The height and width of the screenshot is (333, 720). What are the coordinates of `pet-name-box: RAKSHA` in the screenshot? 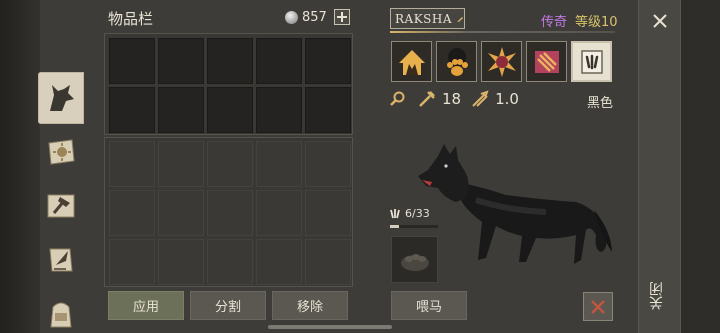 It's located at (427, 18).